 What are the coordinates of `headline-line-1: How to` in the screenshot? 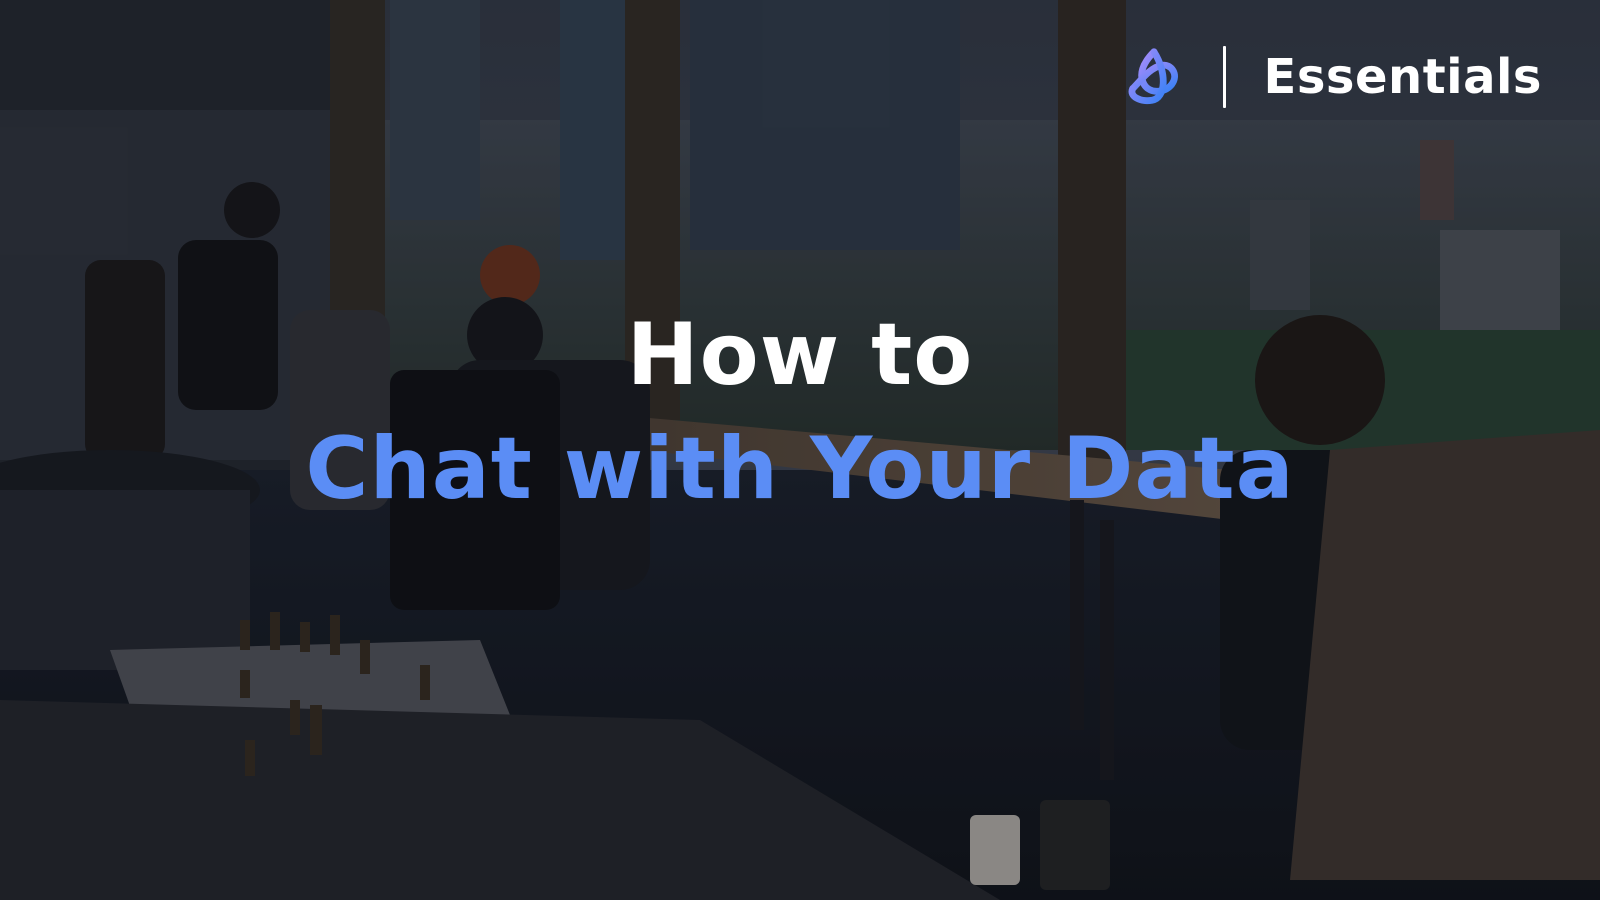 It's located at (800, 355).